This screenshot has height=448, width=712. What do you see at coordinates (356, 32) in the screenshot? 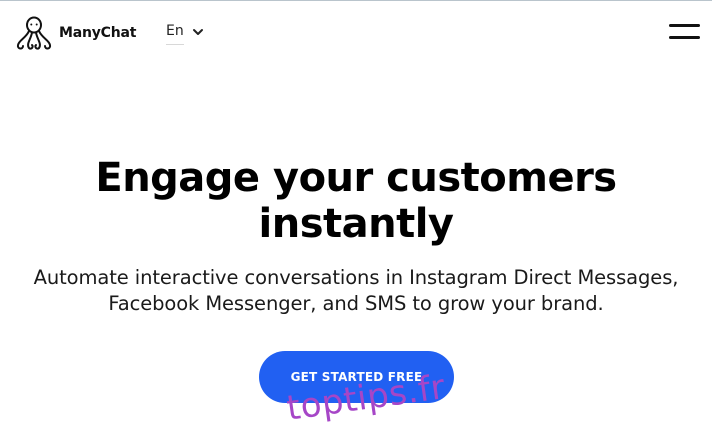
I see `site-header: ManyChat En` at bounding box center [356, 32].